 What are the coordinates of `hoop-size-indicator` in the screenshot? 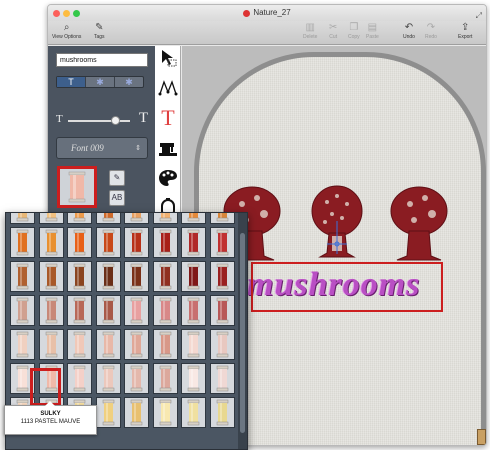 It's located at (481, 437).